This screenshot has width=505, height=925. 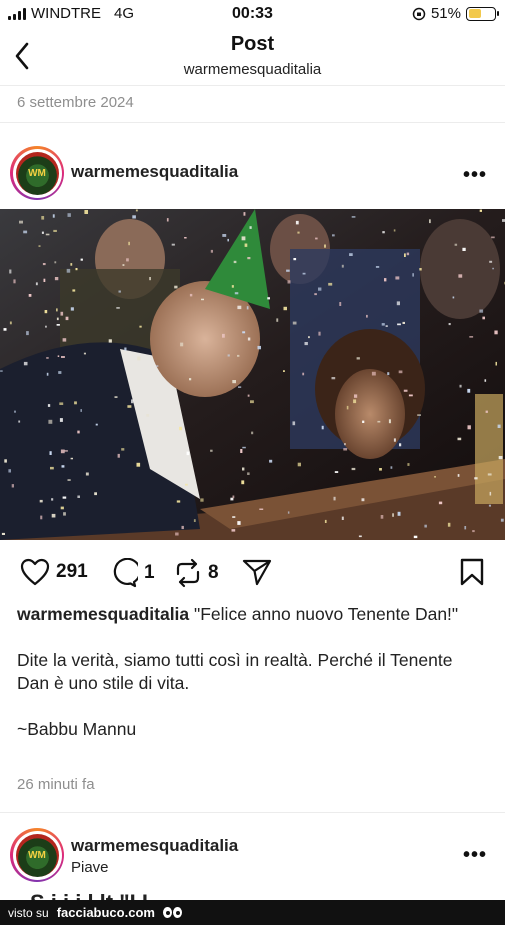 What do you see at coordinates (131, 573) in the screenshot?
I see `comment-button: 1` at bounding box center [131, 573].